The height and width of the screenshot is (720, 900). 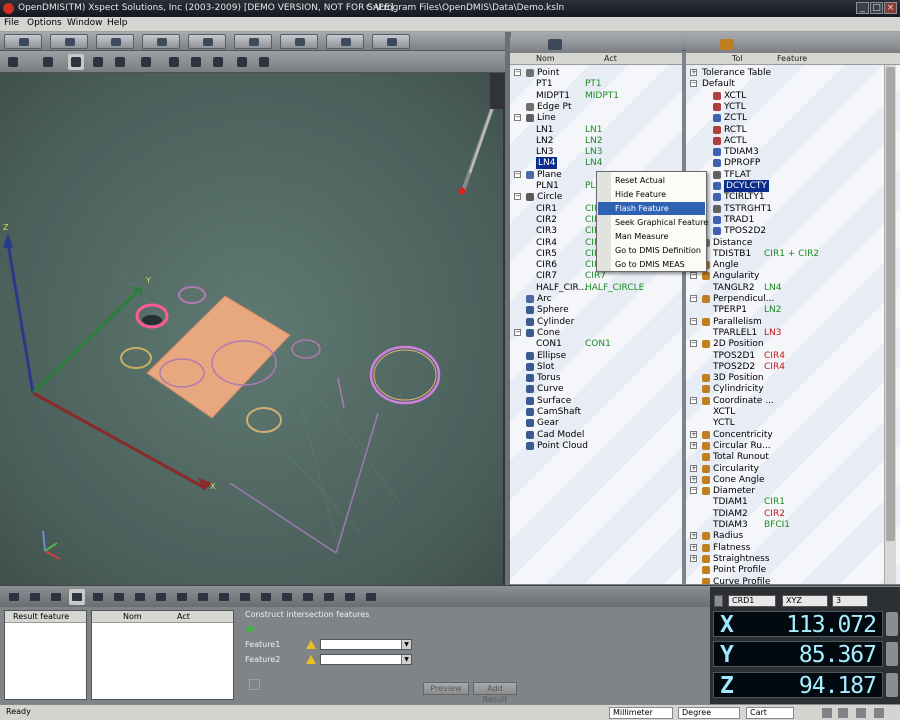 I want to click on minimize-button: _, so click(x=862, y=8).